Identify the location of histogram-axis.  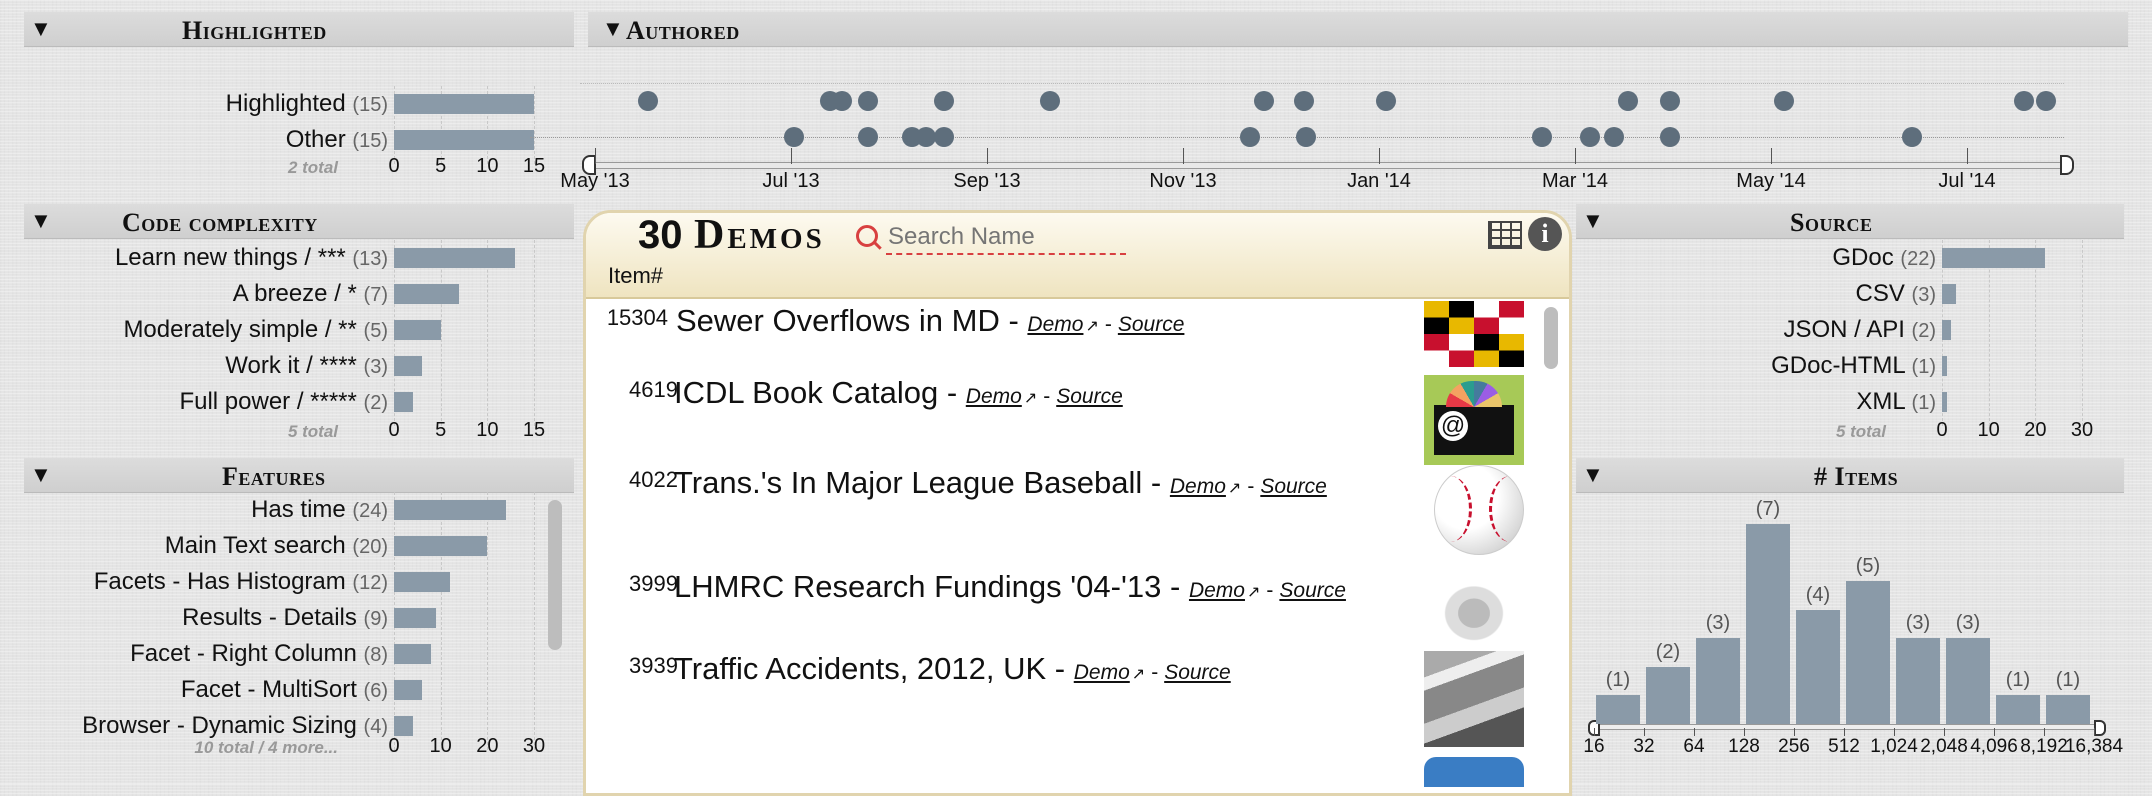
(1846, 727).